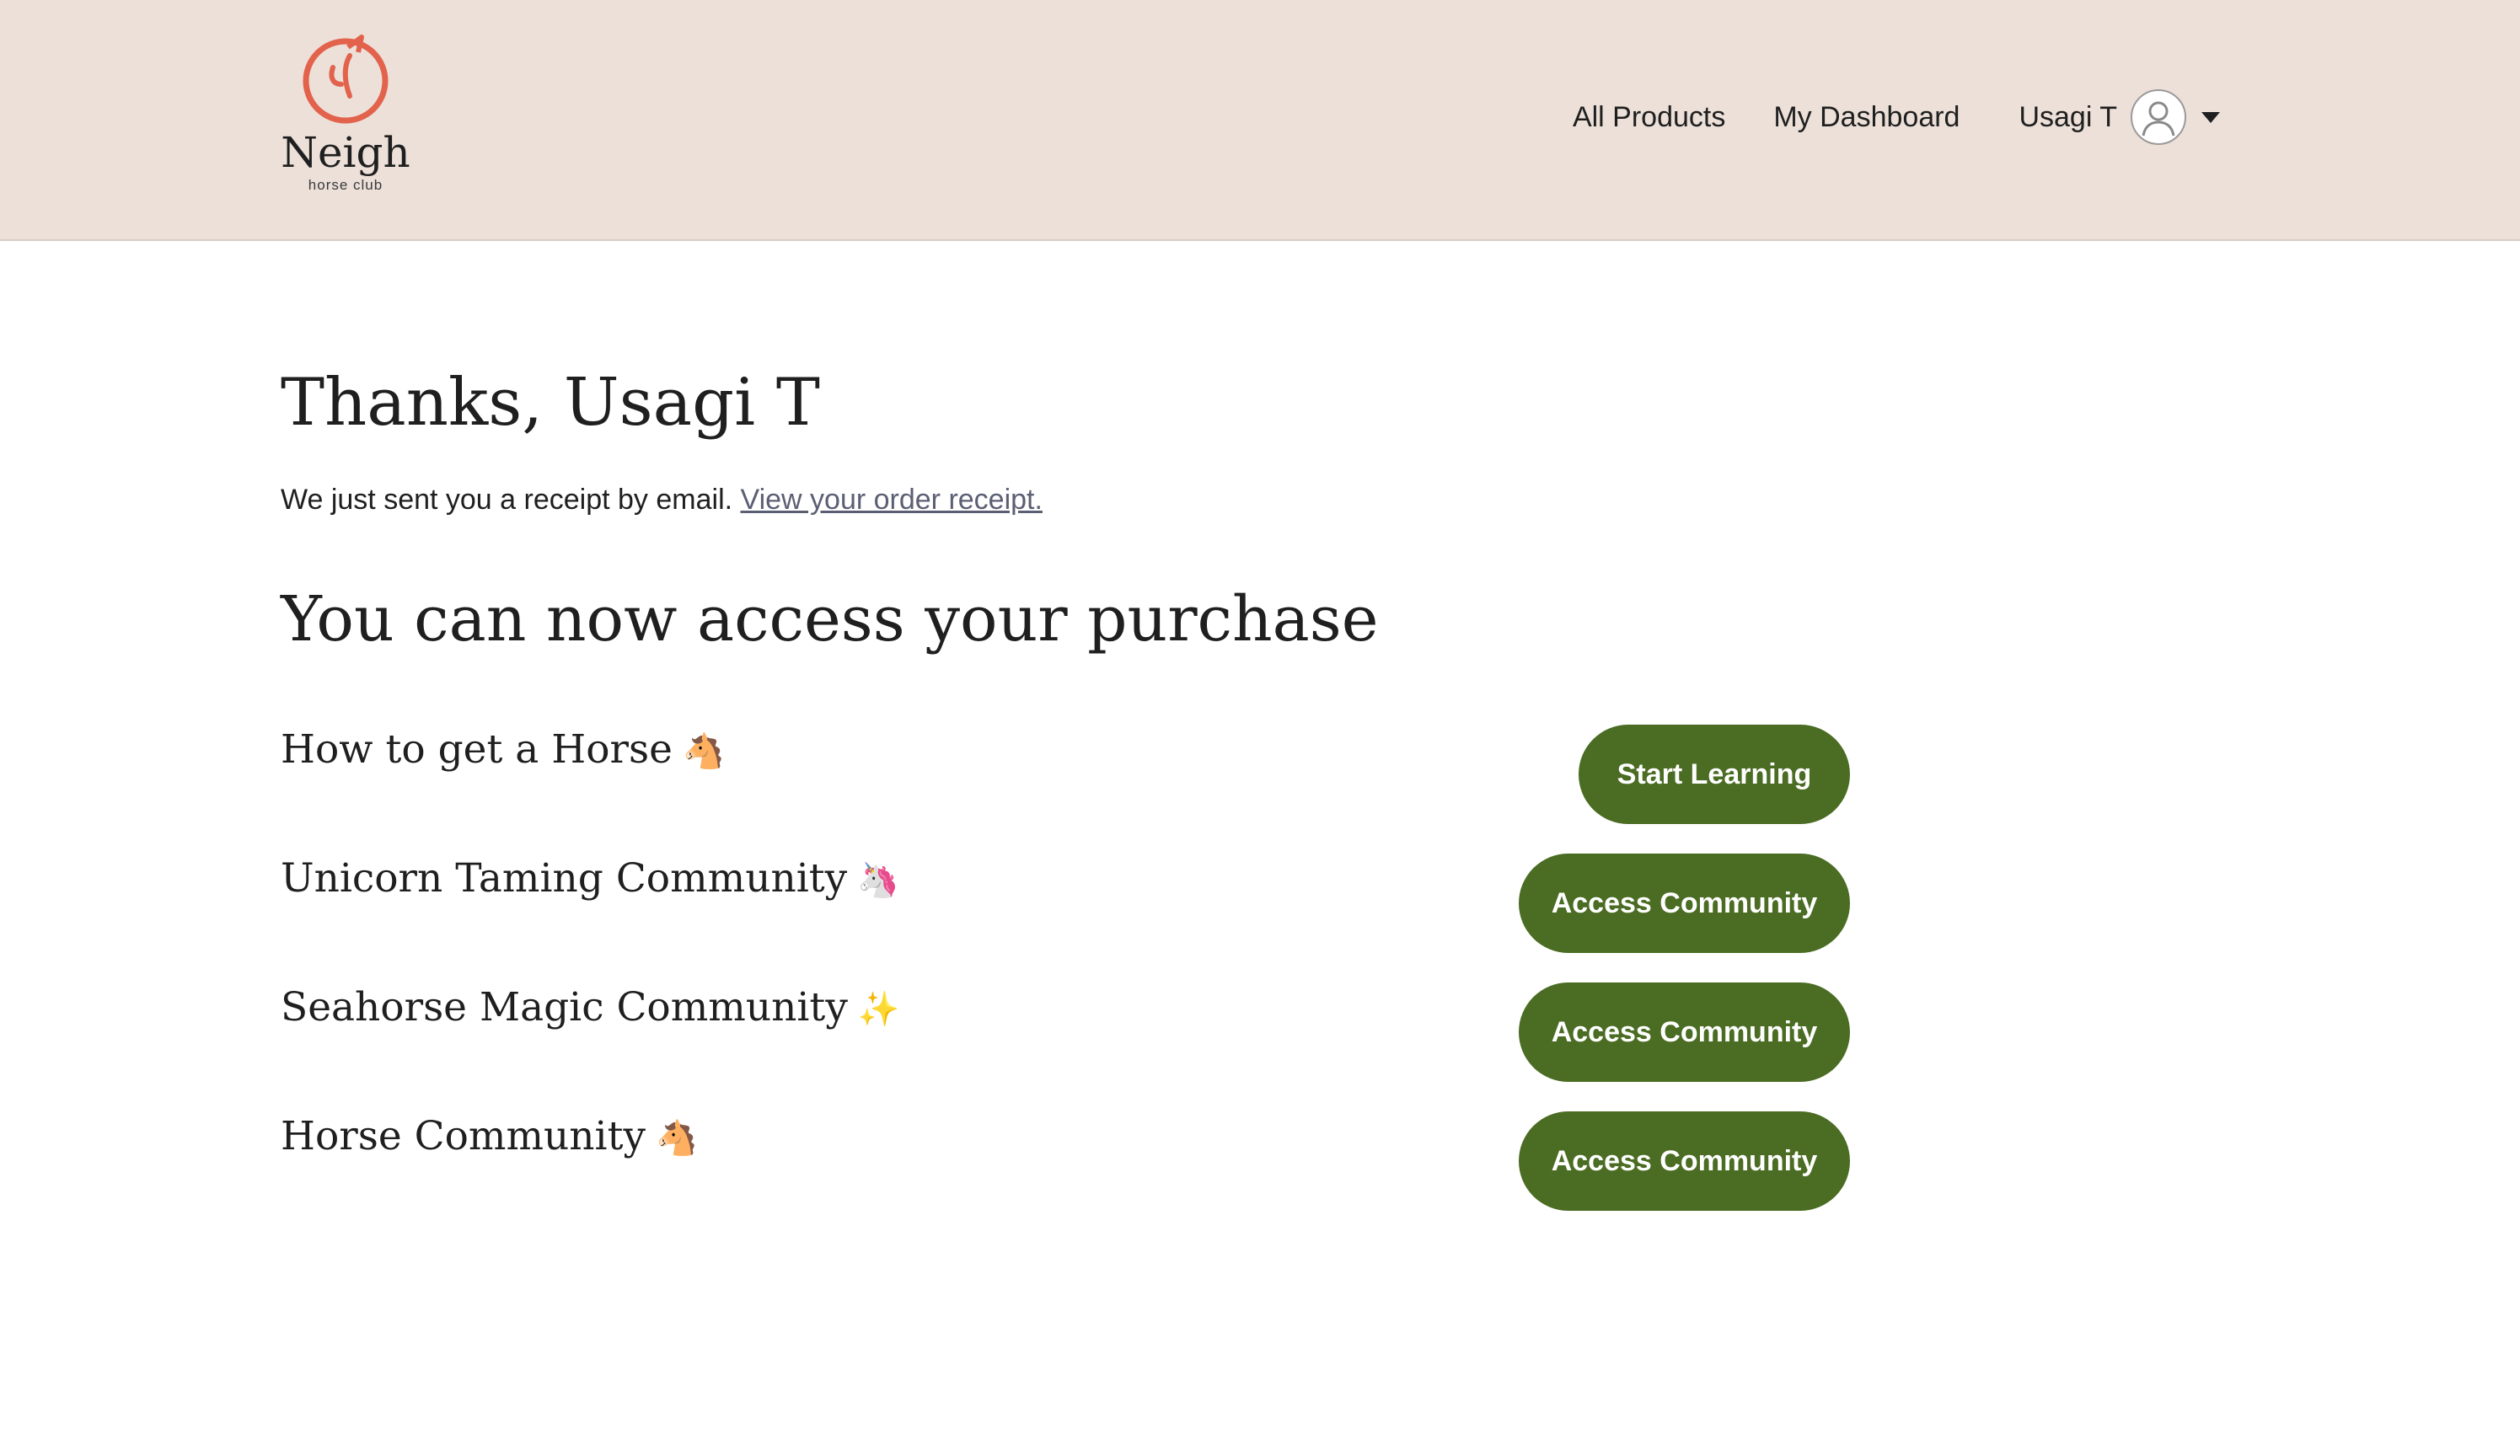 Image resolution: width=2520 pixels, height=1456 pixels. Describe the element at coordinates (878, 1009) in the screenshot. I see `sparkles-icon: ✨` at that location.